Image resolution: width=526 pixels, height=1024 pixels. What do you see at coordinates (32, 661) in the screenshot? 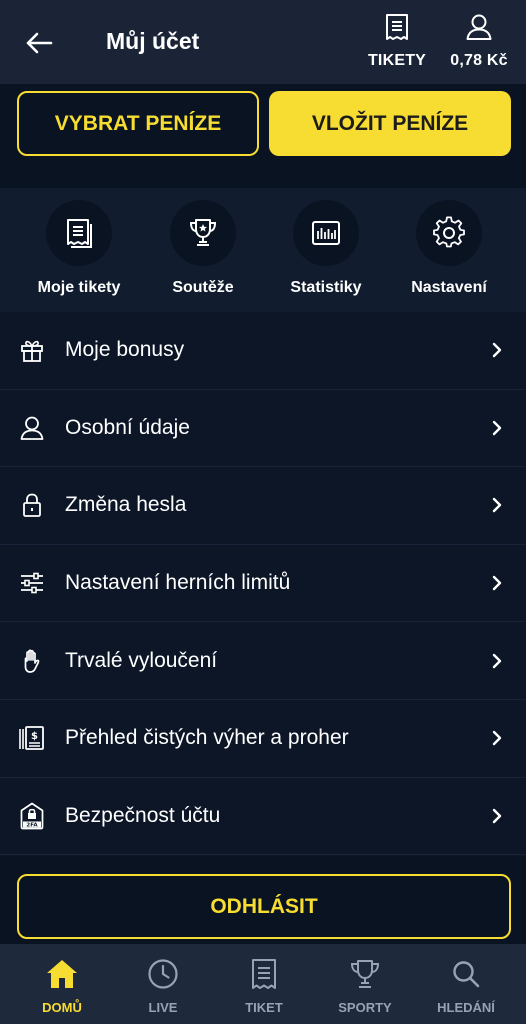
I see `hand-icon` at bounding box center [32, 661].